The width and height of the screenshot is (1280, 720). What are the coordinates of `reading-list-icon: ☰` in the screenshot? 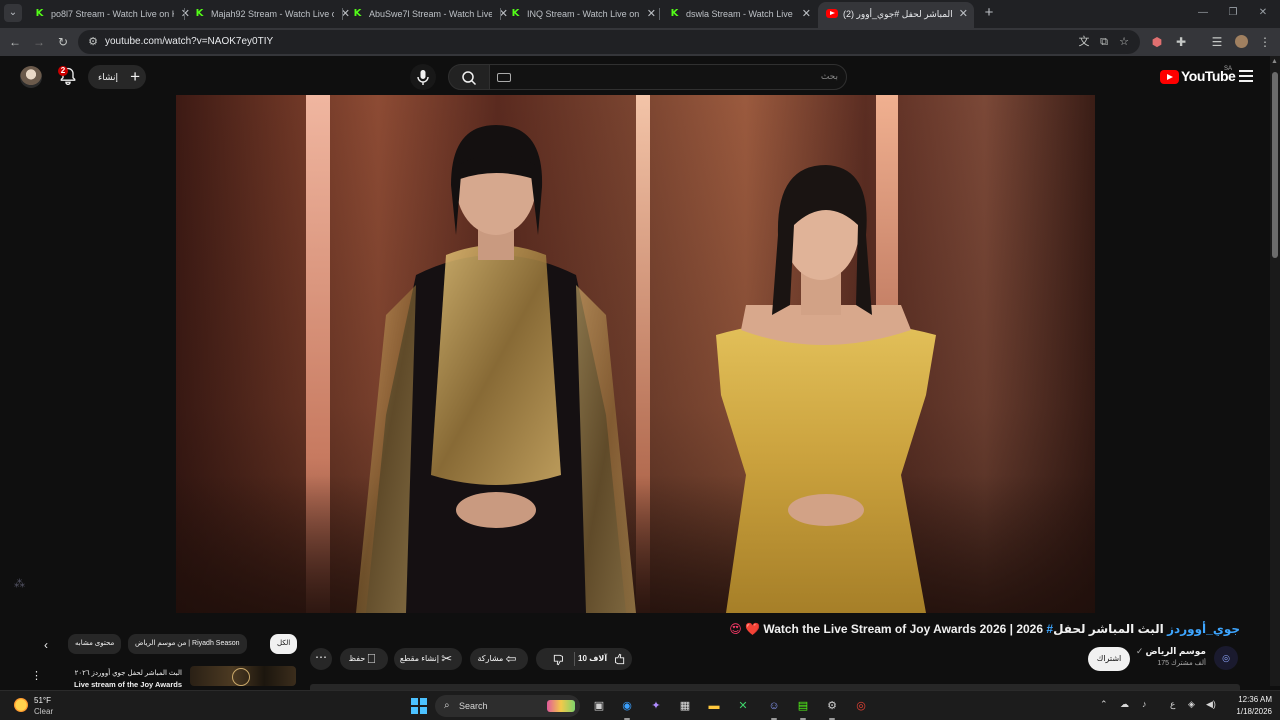 It's located at (1217, 42).